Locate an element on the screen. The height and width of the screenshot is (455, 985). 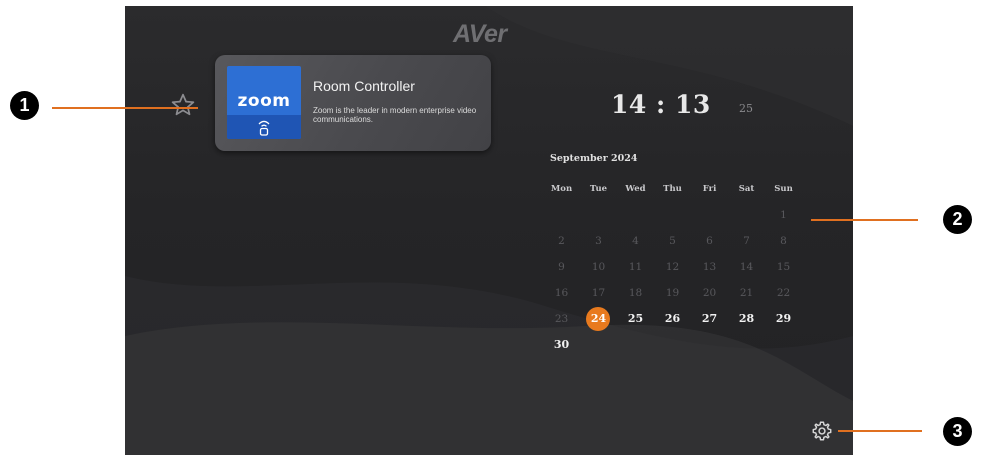
calendar-weekday-row: Mon Tue Wed Thu Fri Sat Sun is located at coordinates (674, 195).